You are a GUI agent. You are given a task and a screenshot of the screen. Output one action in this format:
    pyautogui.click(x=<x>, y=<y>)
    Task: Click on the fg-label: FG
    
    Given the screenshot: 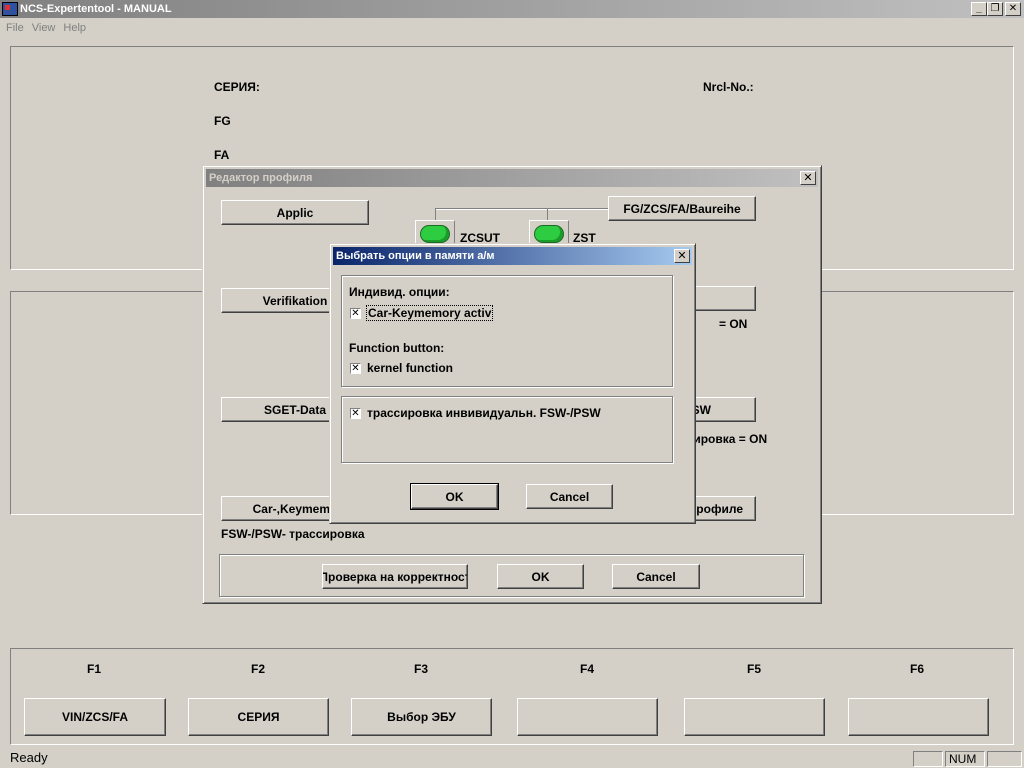 What is the action you would take?
    pyautogui.click(x=222, y=121)
    